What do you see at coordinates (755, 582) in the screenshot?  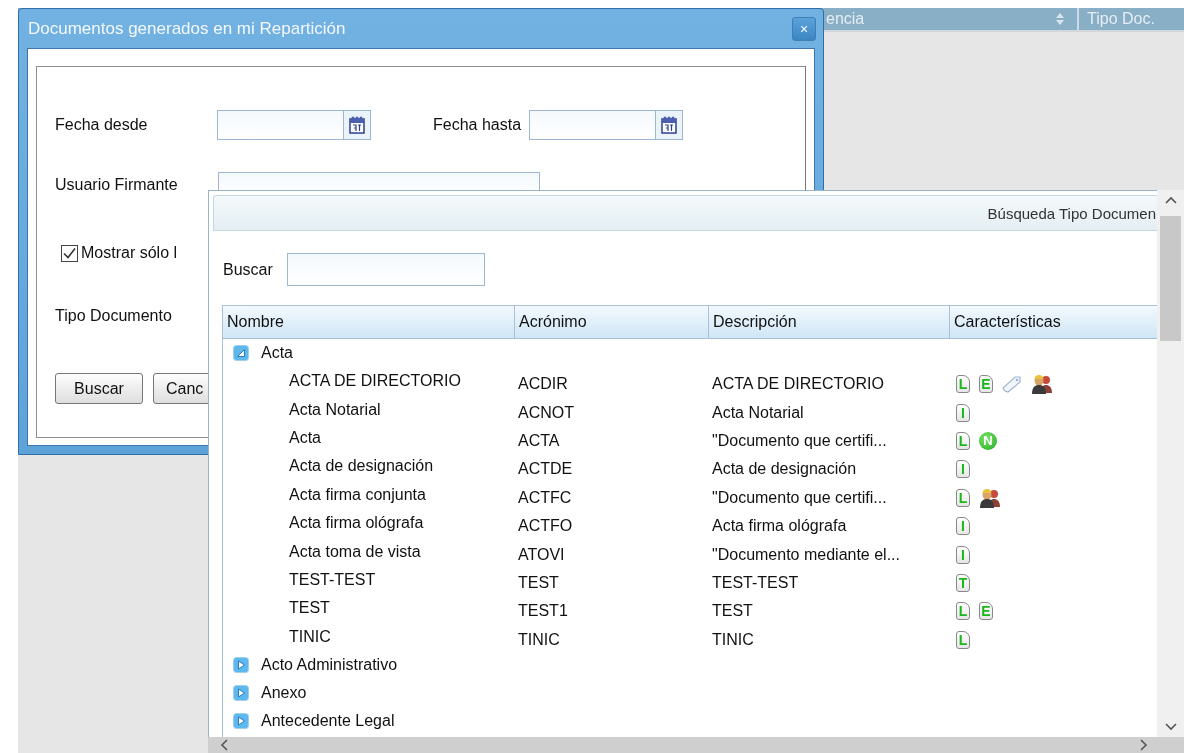 I see `table-cell: TEST-TEST` at bounding box center [755, 582].